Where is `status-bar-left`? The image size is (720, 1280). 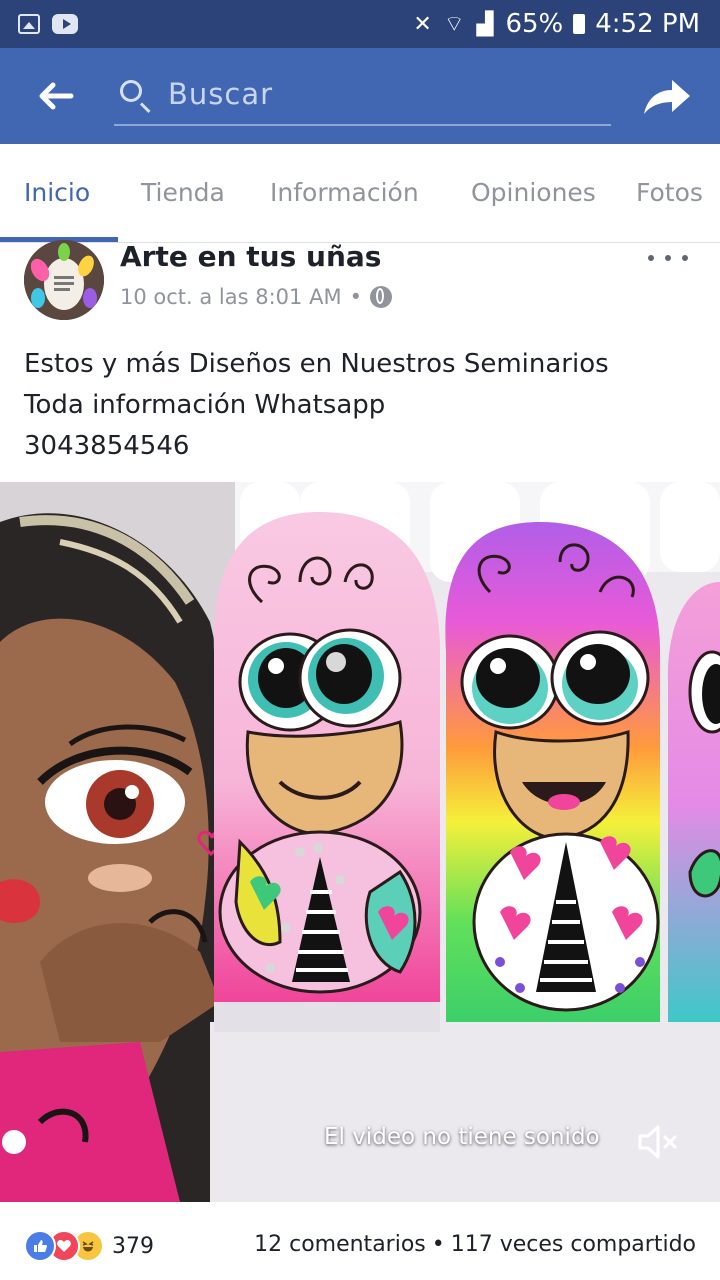 status-bar-left is located at coordinates (48, 24).